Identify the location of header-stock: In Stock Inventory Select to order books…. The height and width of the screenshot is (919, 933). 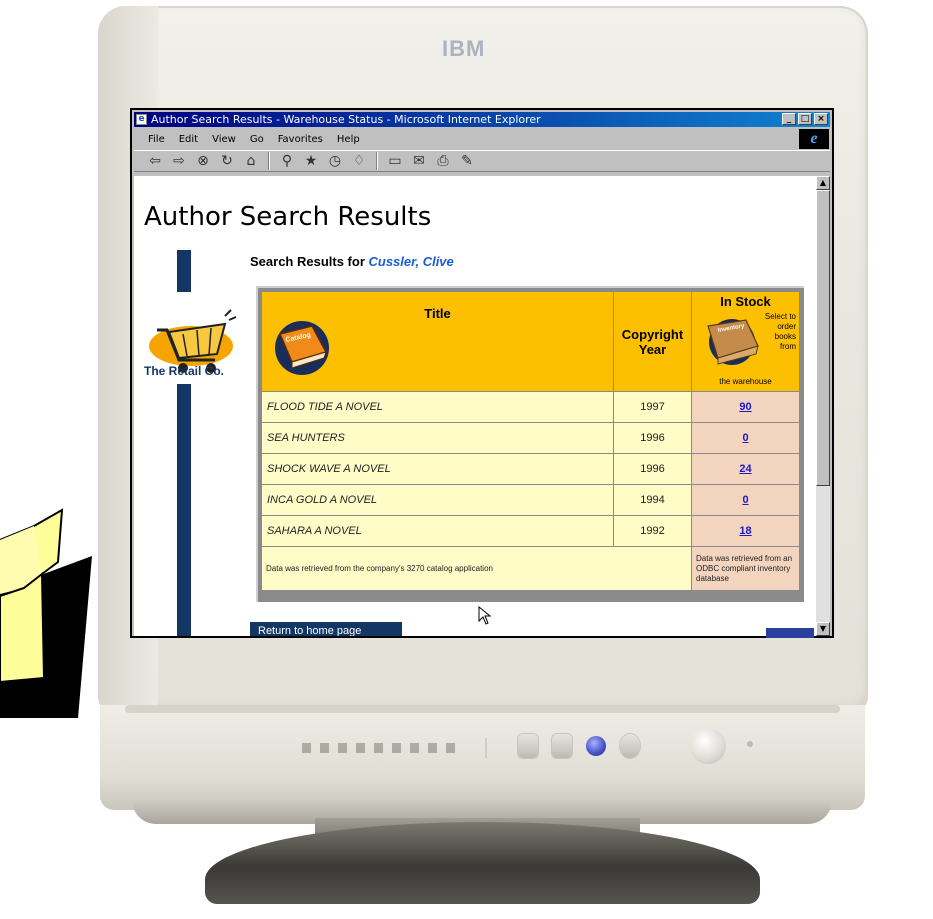
(745, 341).